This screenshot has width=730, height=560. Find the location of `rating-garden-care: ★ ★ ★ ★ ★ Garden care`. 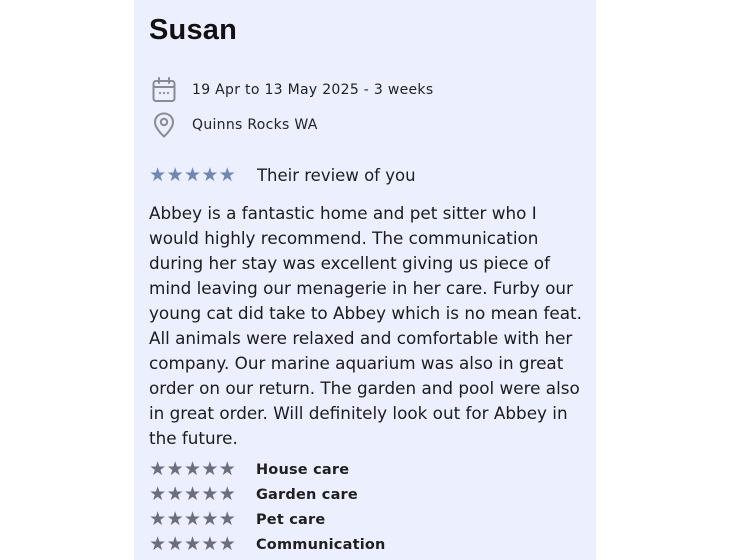

rating-garden-care: ★ ★ ★ ★ ★ Garden care is located at coordinates (253, 494).